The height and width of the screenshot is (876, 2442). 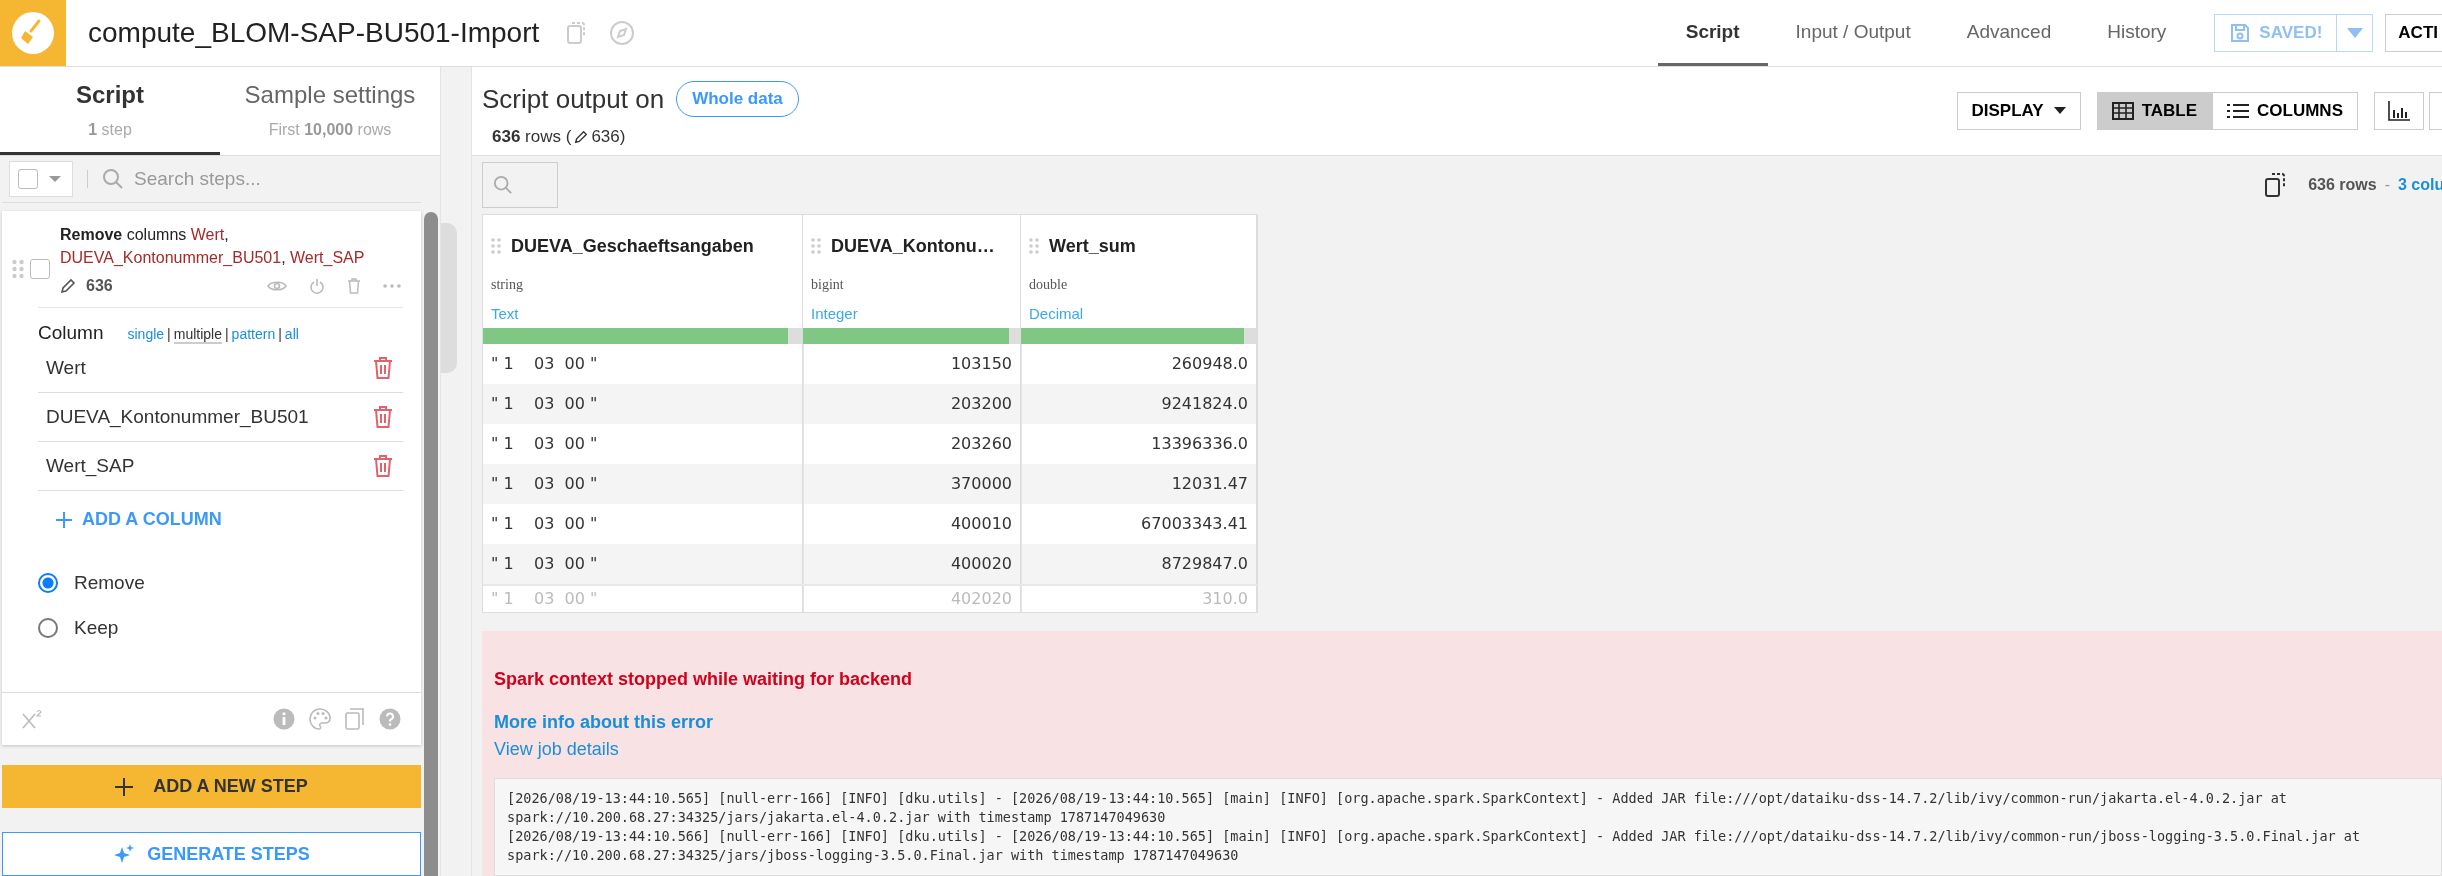 I want to click on toolbar-button, so click(x=2435, y=111).